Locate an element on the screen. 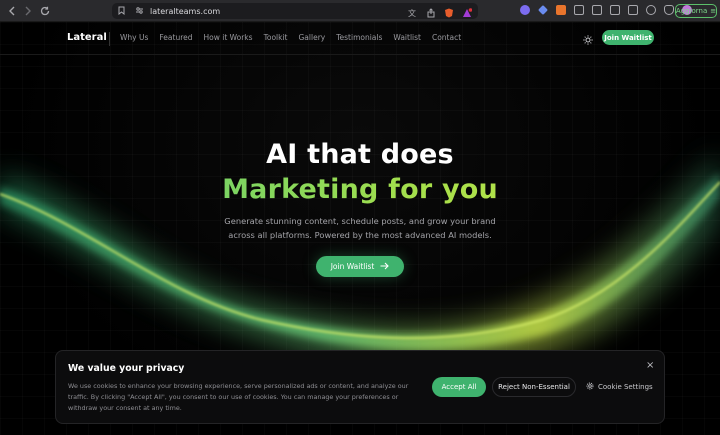  nav-link-testimonials: Testimonials is located at coordinates (359, 37).